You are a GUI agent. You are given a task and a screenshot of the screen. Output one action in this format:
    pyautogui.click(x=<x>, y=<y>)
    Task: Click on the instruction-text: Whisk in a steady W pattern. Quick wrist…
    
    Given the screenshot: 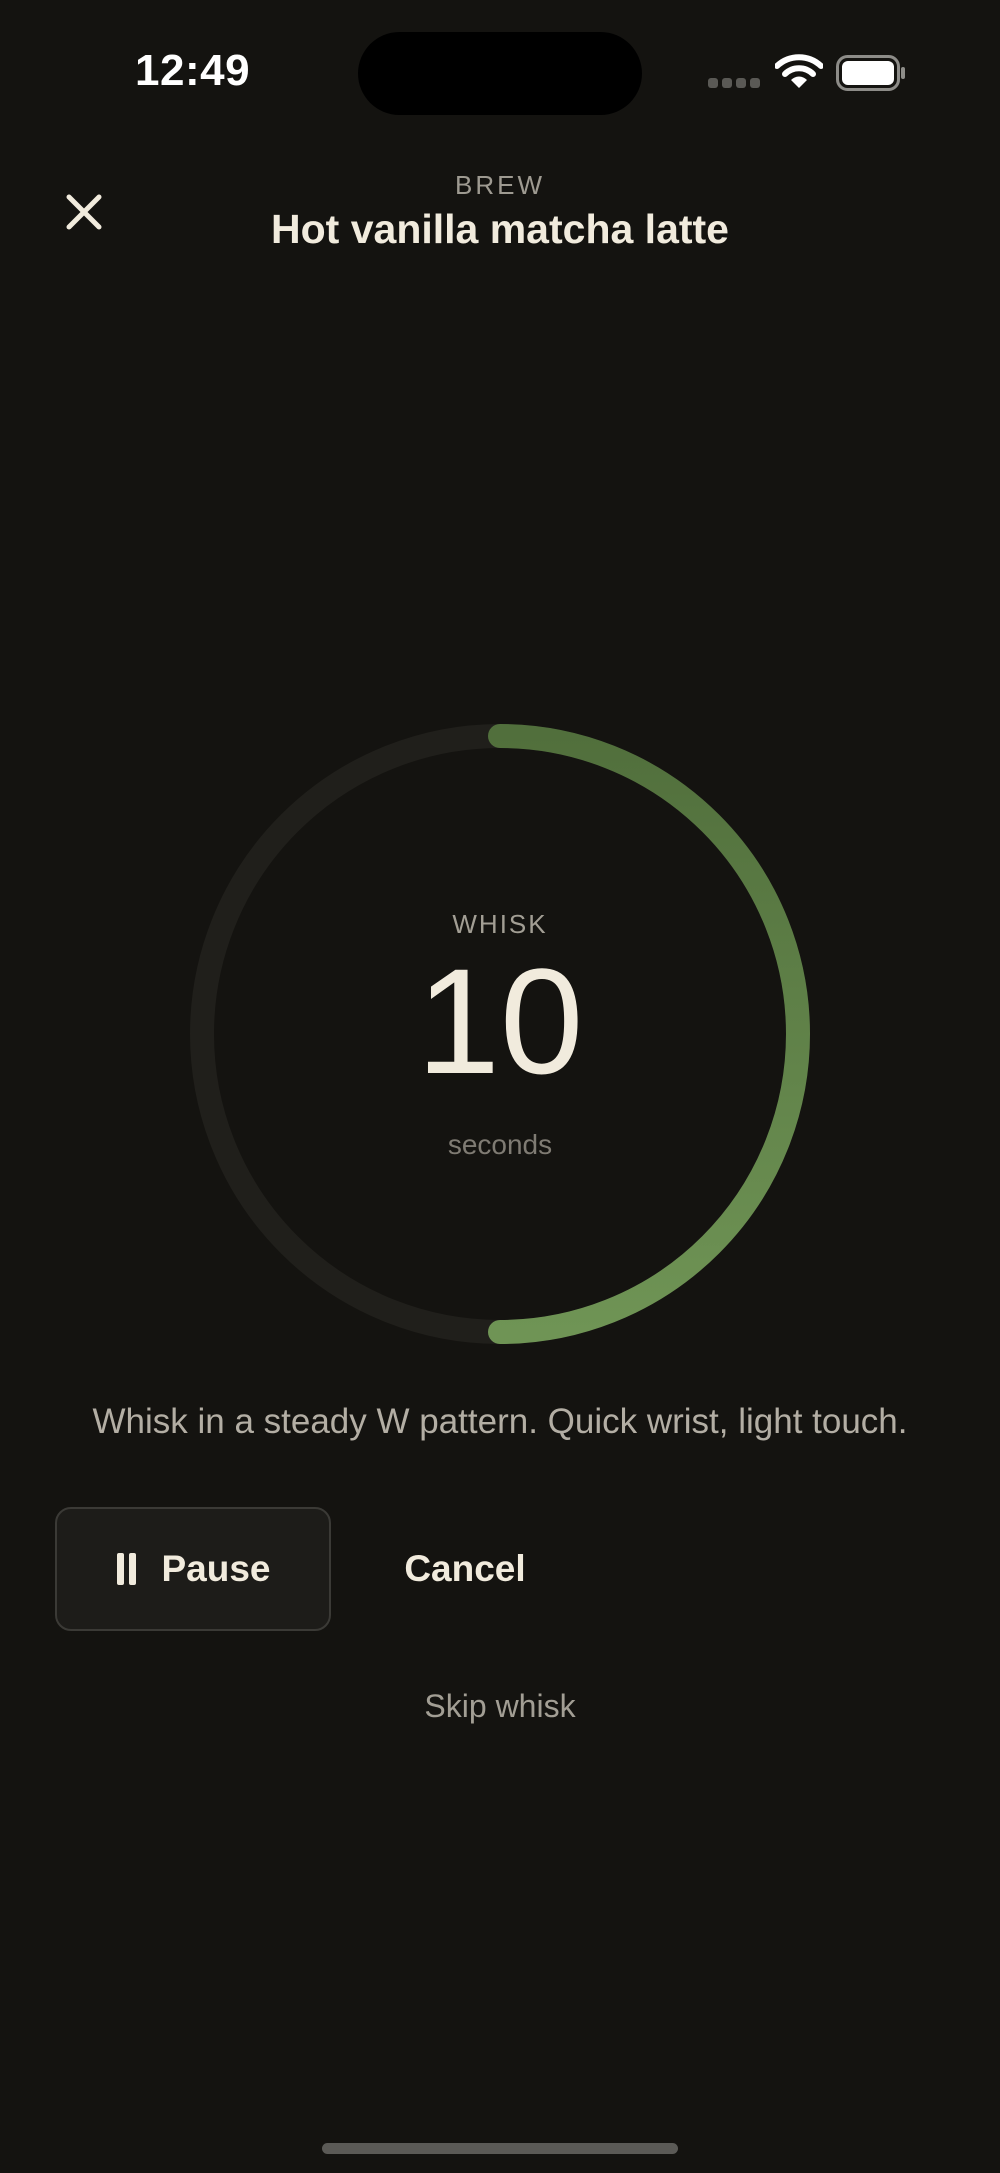 What is the action you would take?
    pyautogui.click(x=500, y=1421)
    